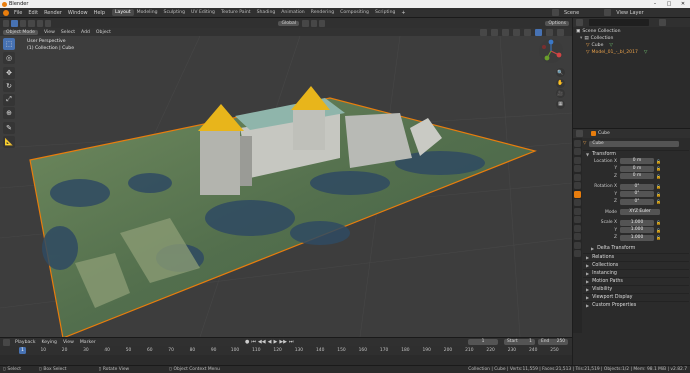  I want to click on world-tab-icon, so click(577, 185).